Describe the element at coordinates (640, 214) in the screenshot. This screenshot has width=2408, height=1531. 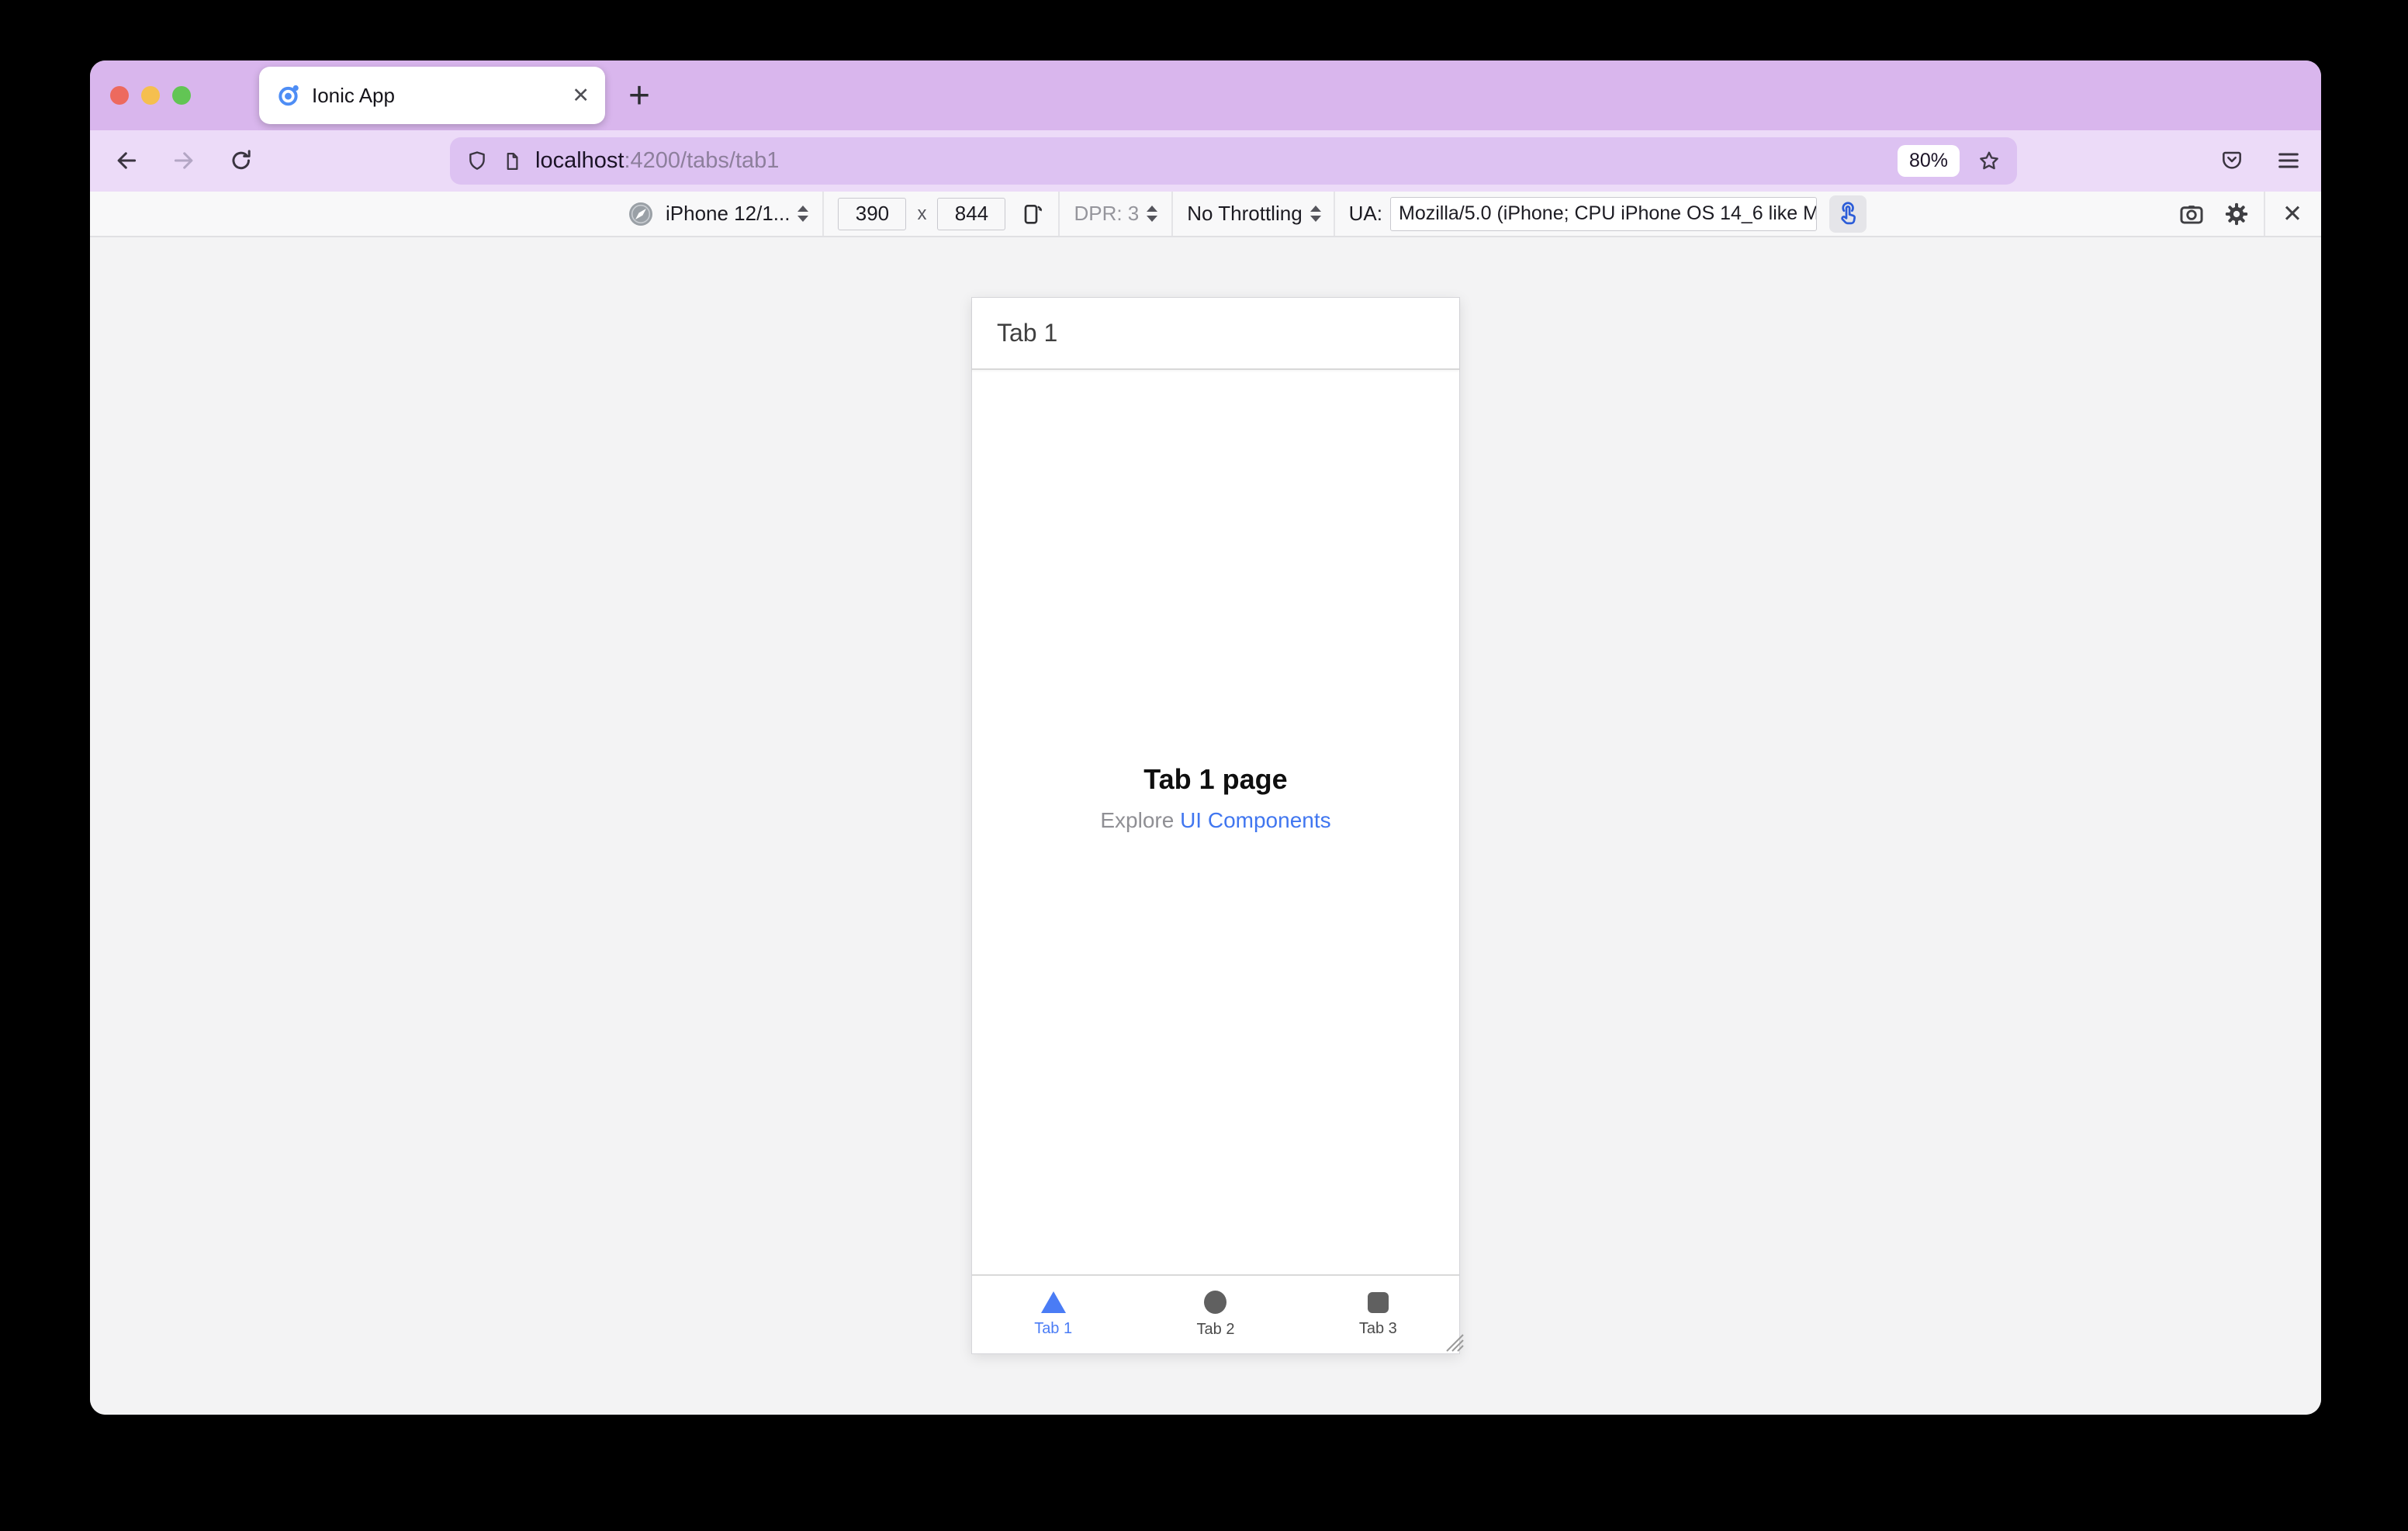
I see `safari-compass-icon` at that location.